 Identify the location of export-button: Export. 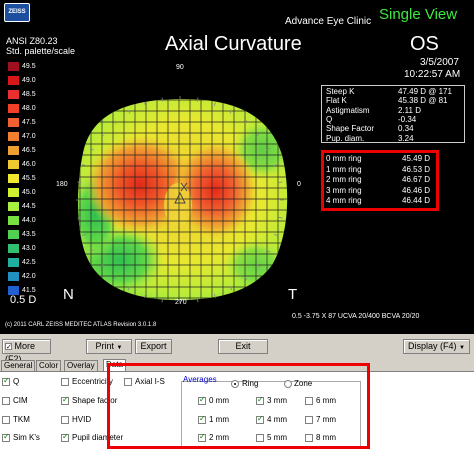
(153, 346).